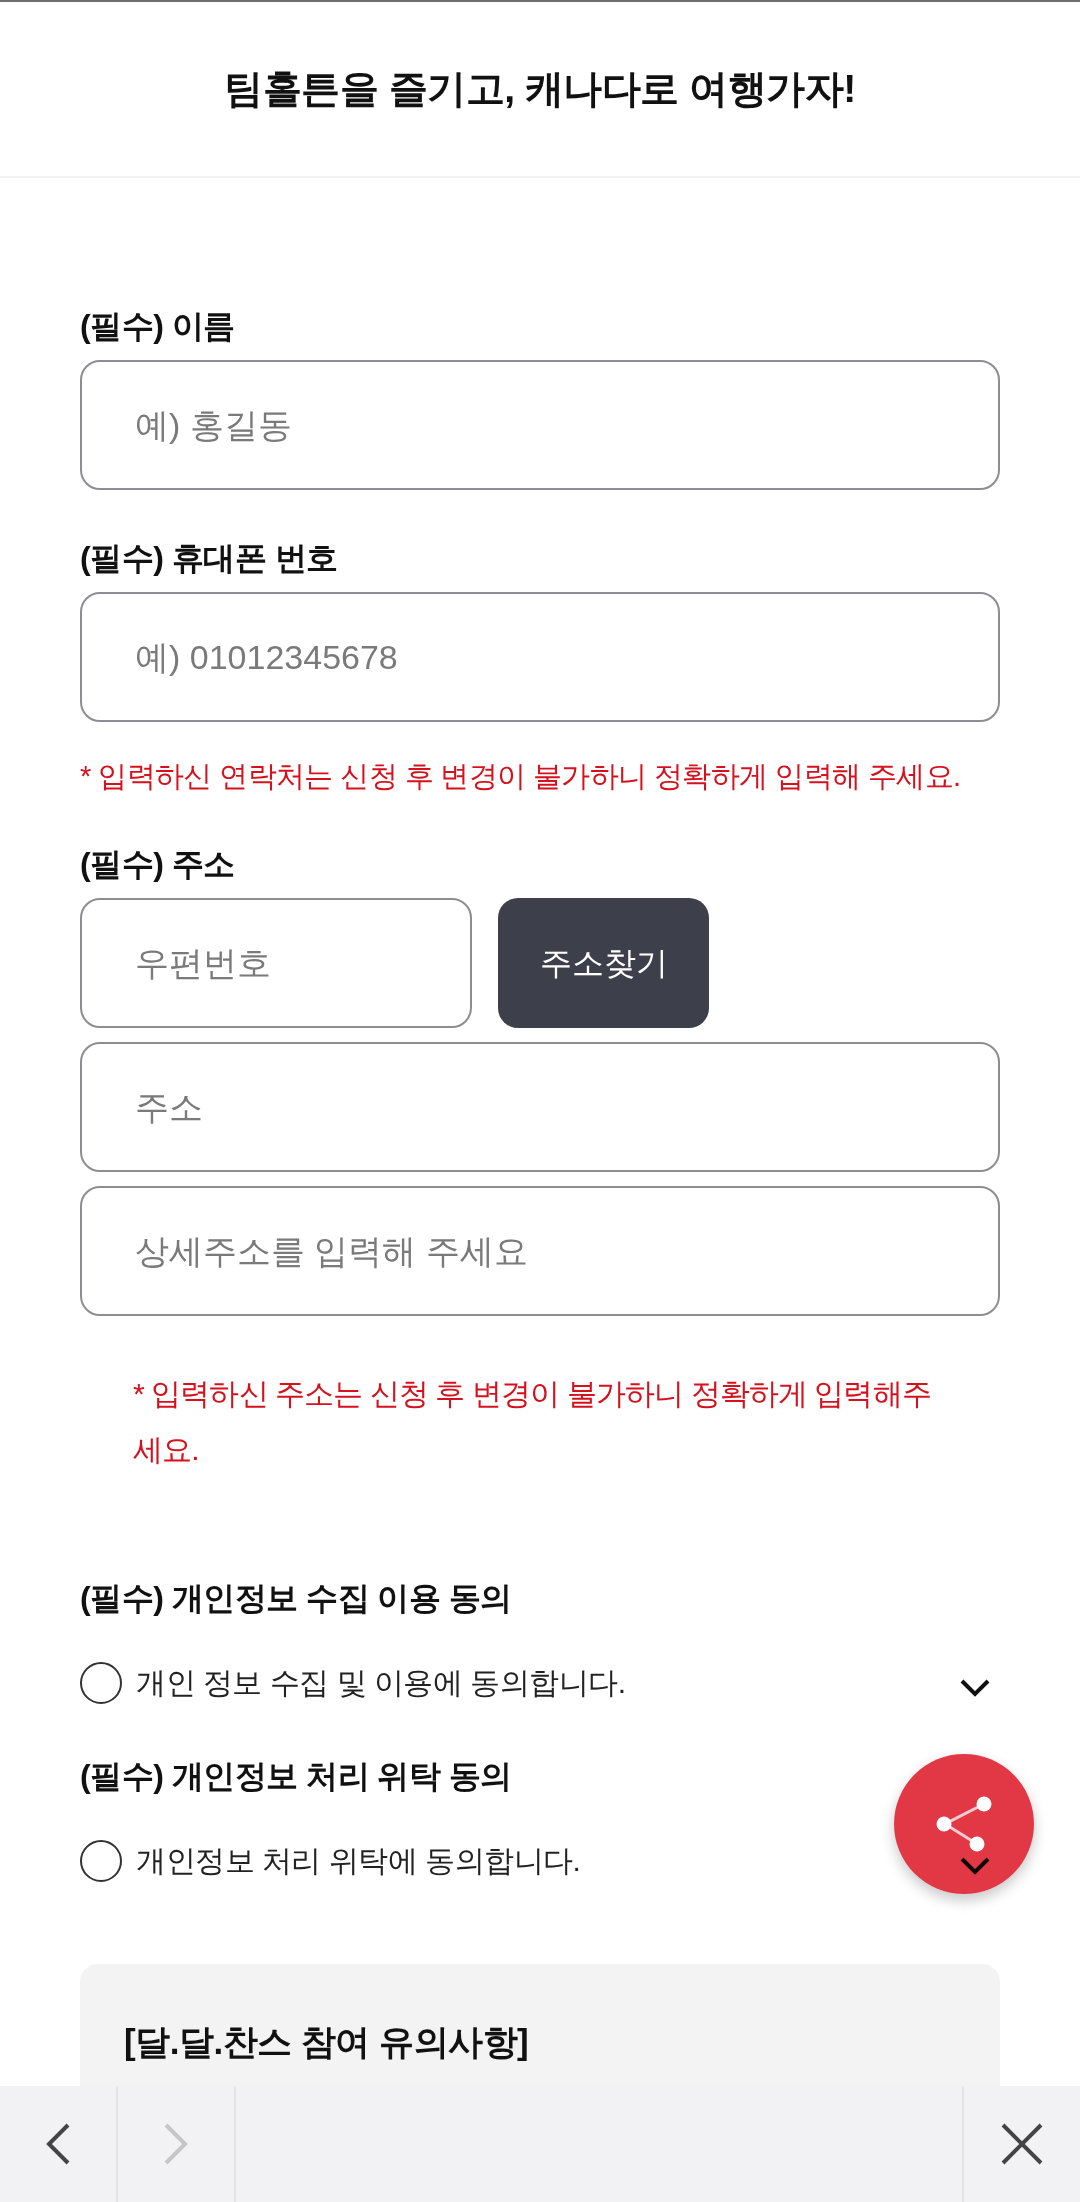  What do you see at coordinates (176, 2144) in the screenshot?
I see `chevron-right-icon` at bounding box center [176, 2144].